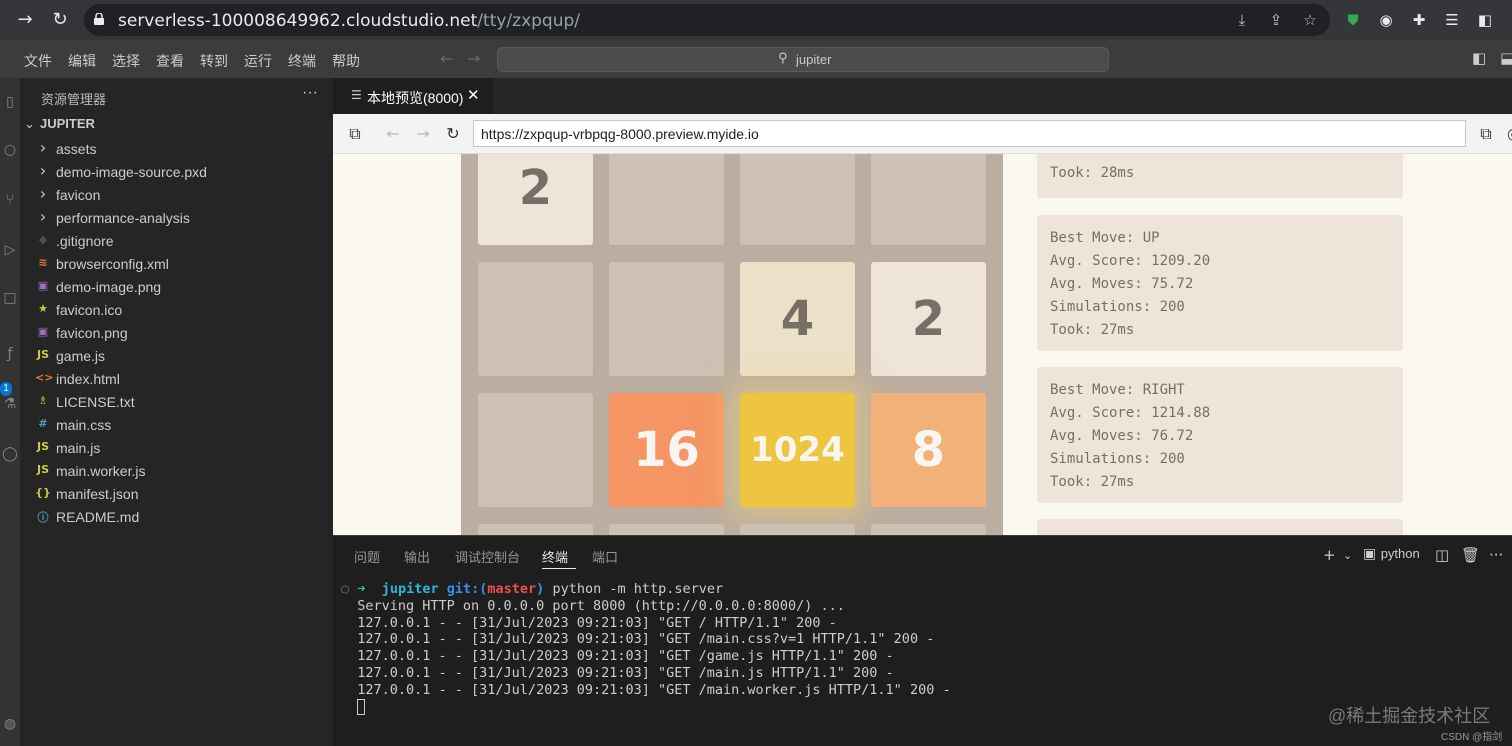 The width and height of the screenshot is (1512, 746). What do you see at coordinates (176, 356) in the screenshot?
I see `tree-item: JS game.js` at bounding box center [176, 356].